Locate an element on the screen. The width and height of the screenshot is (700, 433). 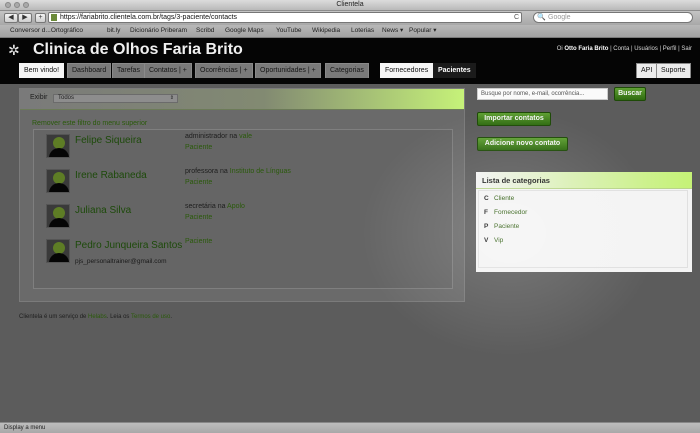
tab-tarefas: Tarefas is located at coordinates (128, 70).